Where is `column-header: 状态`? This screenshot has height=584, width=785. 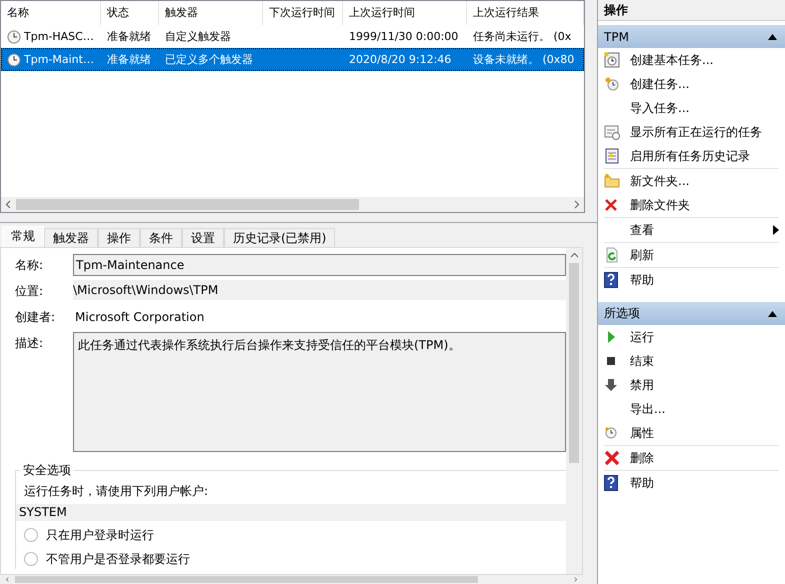
column-header: 状态 is located at coordinates (130, 13).